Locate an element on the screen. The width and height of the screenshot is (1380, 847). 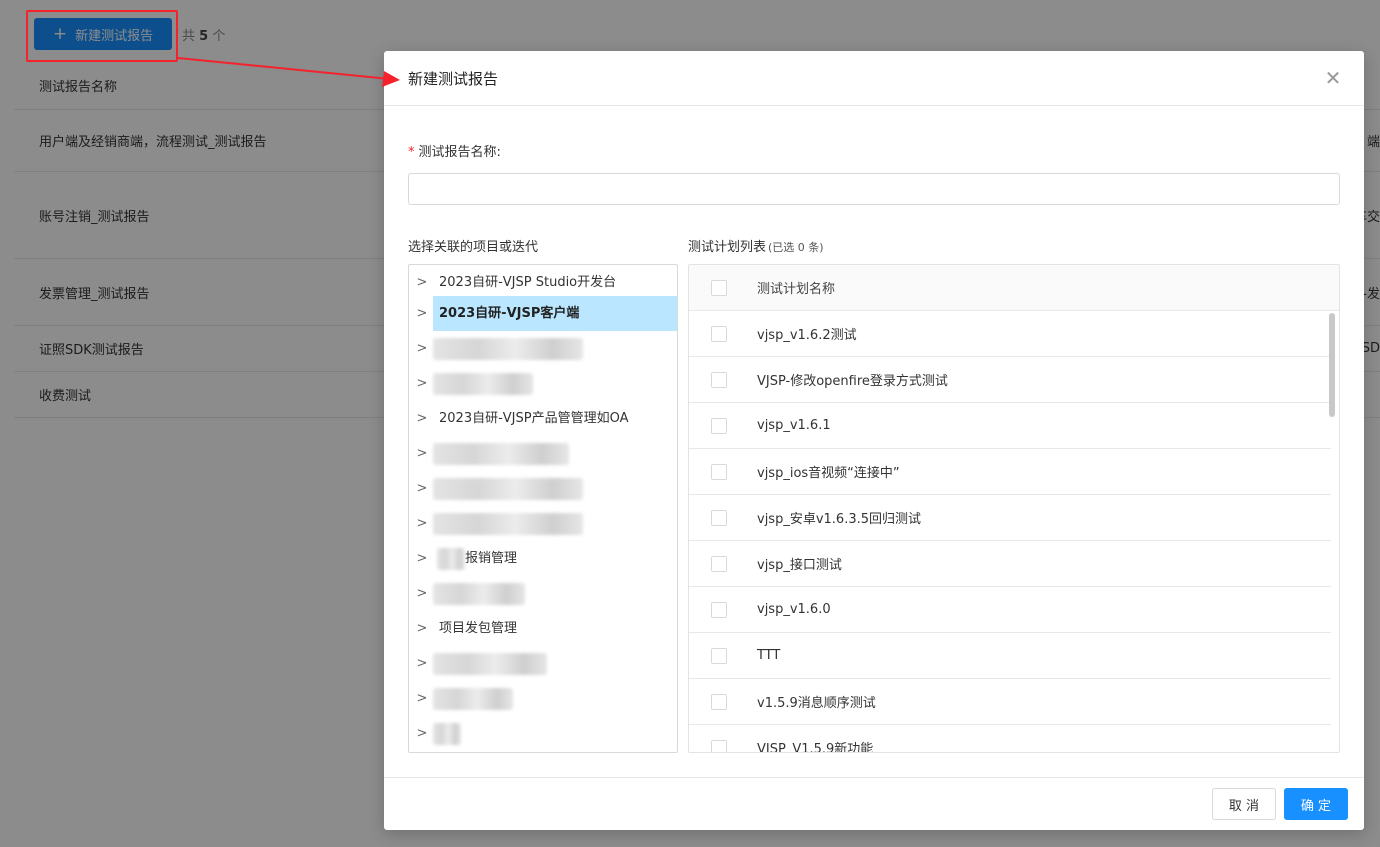
table-row: TTT is located at coordinates (1010, 656).